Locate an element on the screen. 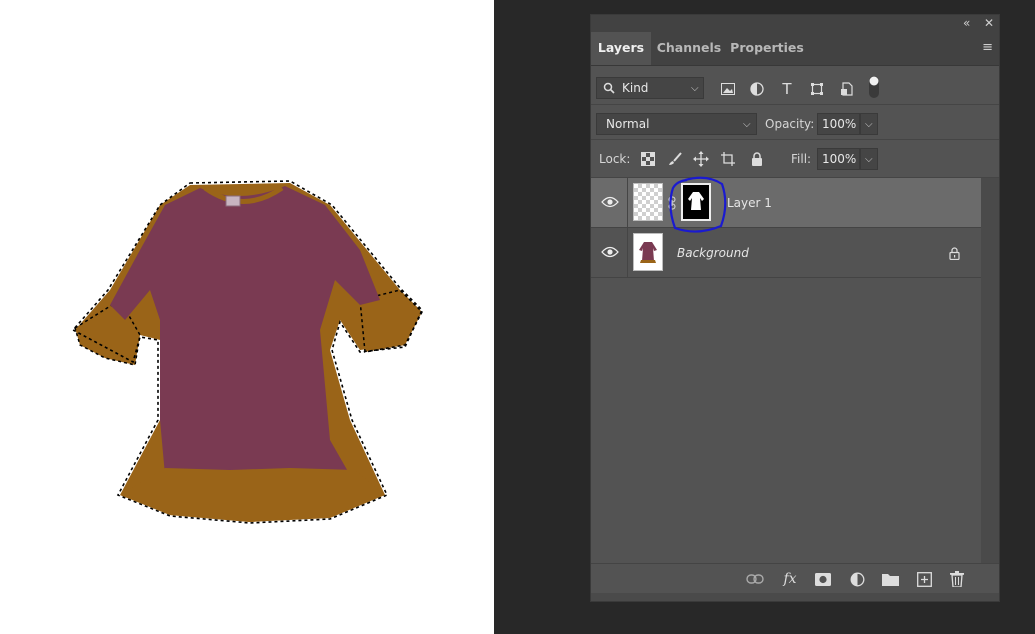  fill-dropdown-button: ⌵ is located at coordinates (869, 159).